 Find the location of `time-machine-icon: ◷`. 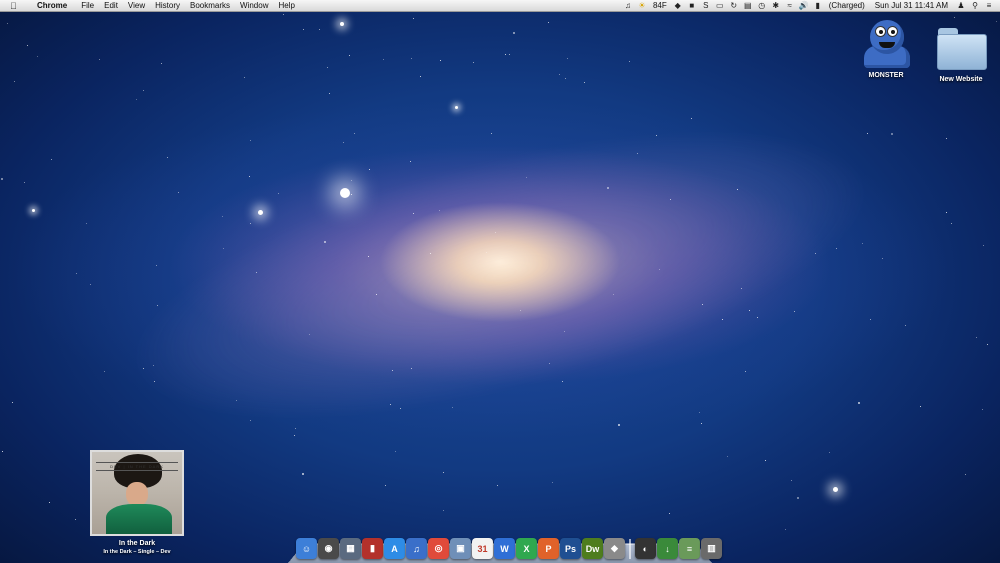

time-machine-icon: ◷ is located at coordinates (762, 5).